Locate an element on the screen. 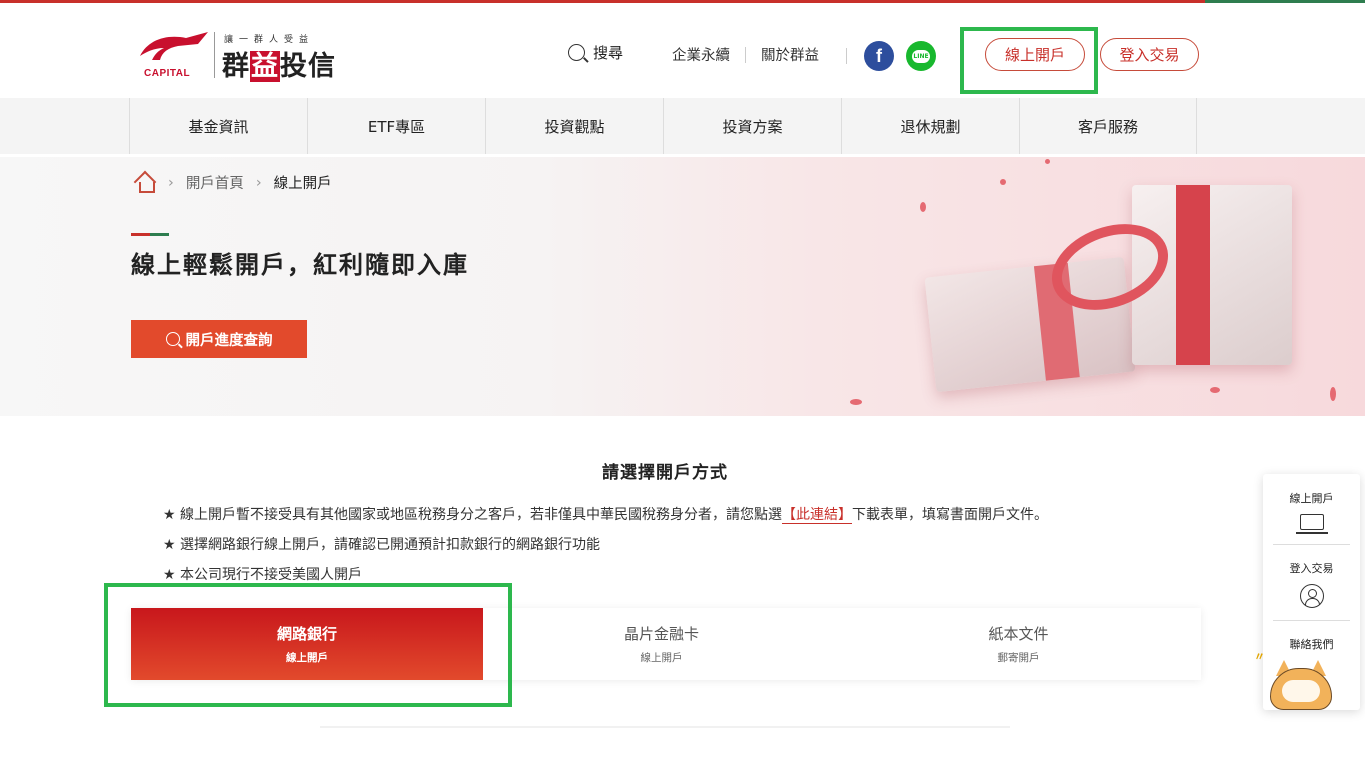 This screenshot has height=762, width=1365. progress-query-label: 開戶進度查詢 is located at coordinates (229, 340).